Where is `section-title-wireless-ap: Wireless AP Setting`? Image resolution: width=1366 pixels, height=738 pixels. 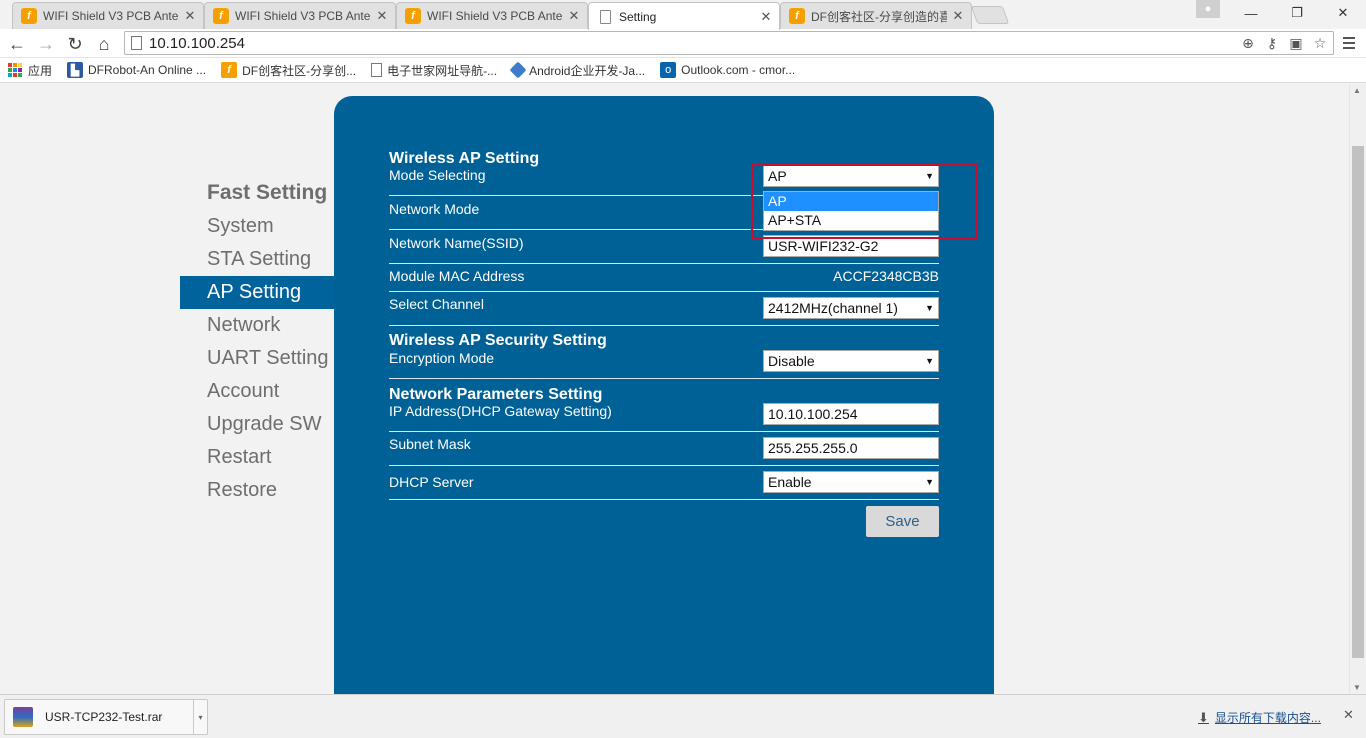
section-title-wireless-ap: Wireless AP Setting is located at coordinates (464, 158).